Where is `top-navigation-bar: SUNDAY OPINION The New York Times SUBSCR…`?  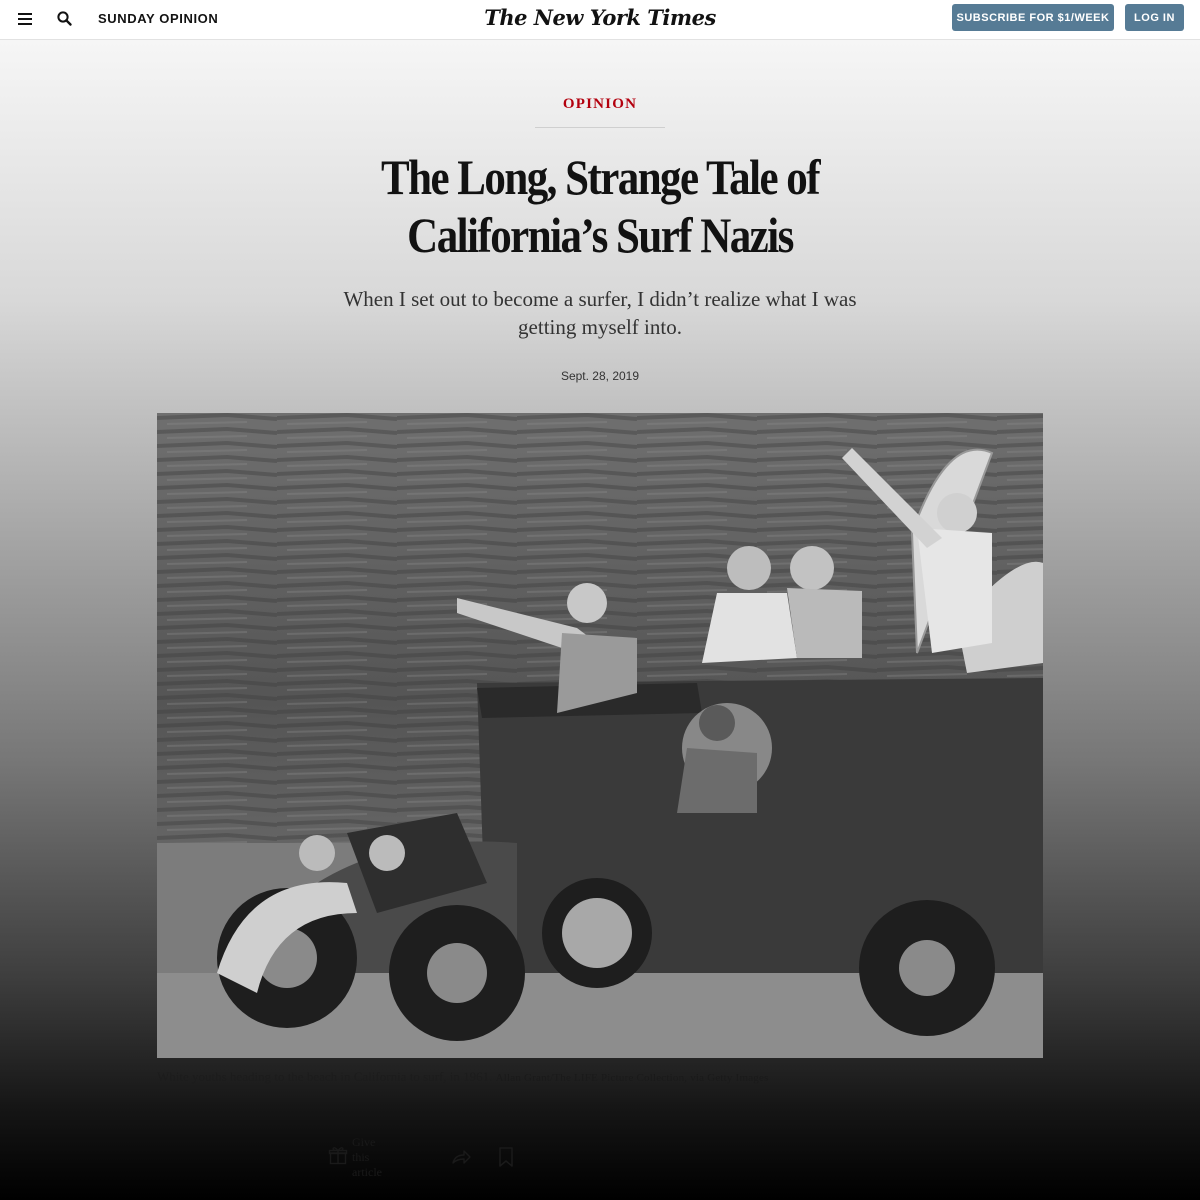 top-navigation-bar: SUNDAY OPINION The New York Times SUBSCR… is located at coordinates (600, 20).